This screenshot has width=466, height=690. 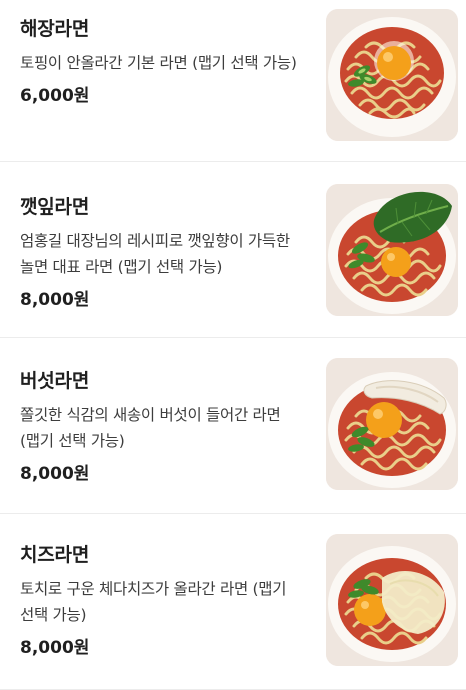 I want to click on ramen-perilla-leaf-icon, so click(x=392, y=250).